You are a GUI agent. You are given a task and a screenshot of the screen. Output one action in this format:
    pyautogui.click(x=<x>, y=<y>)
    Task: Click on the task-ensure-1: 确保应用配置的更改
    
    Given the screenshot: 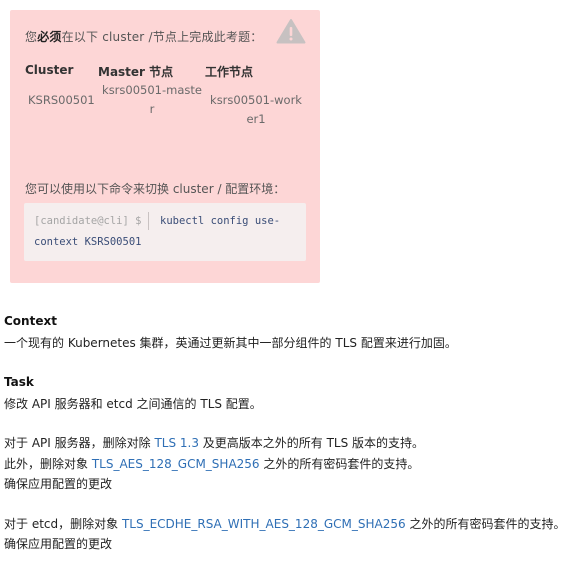 What is the action you would take?
    pyautogui.click(x=58, y=484)
    